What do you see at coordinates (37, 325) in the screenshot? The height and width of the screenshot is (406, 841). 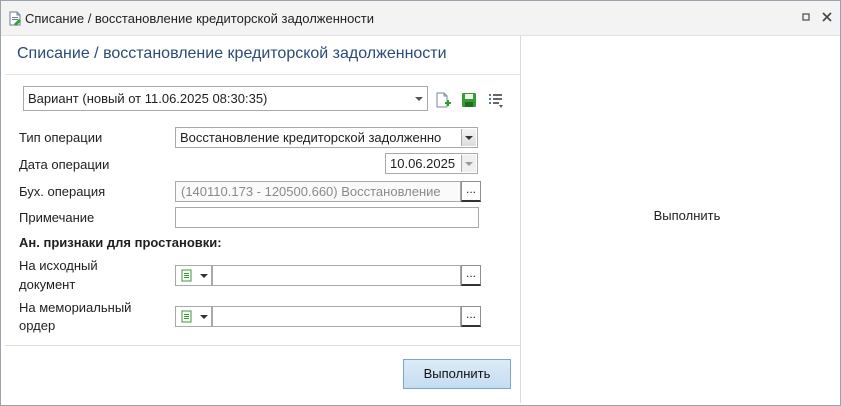 I see `memorial-order-label-line2: ордер` at bounding box center [37, 325].